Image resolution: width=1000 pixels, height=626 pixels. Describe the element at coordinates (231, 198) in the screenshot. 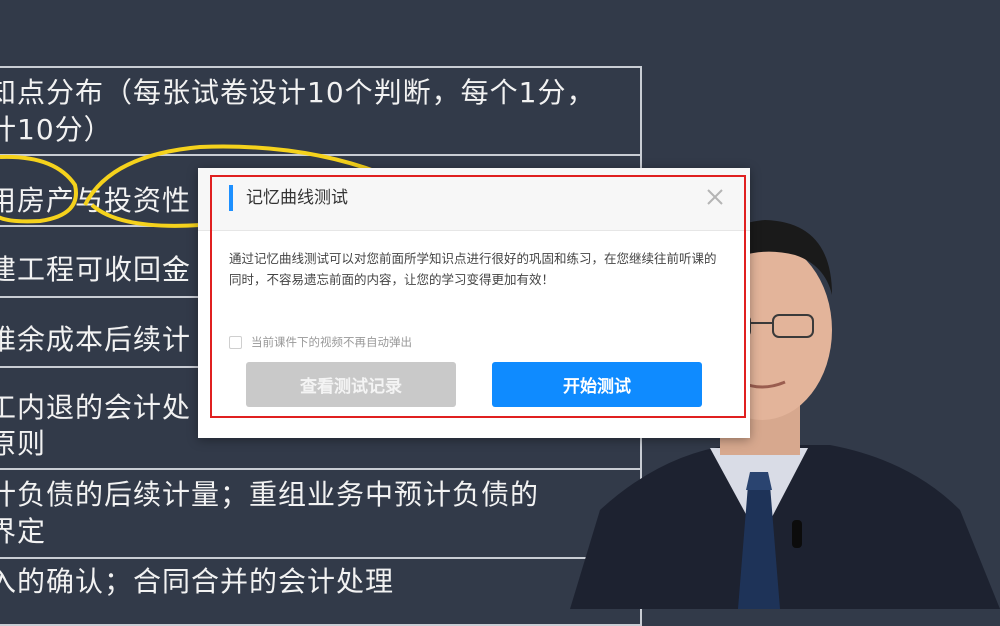

I see `header-accent-bar` at that location.